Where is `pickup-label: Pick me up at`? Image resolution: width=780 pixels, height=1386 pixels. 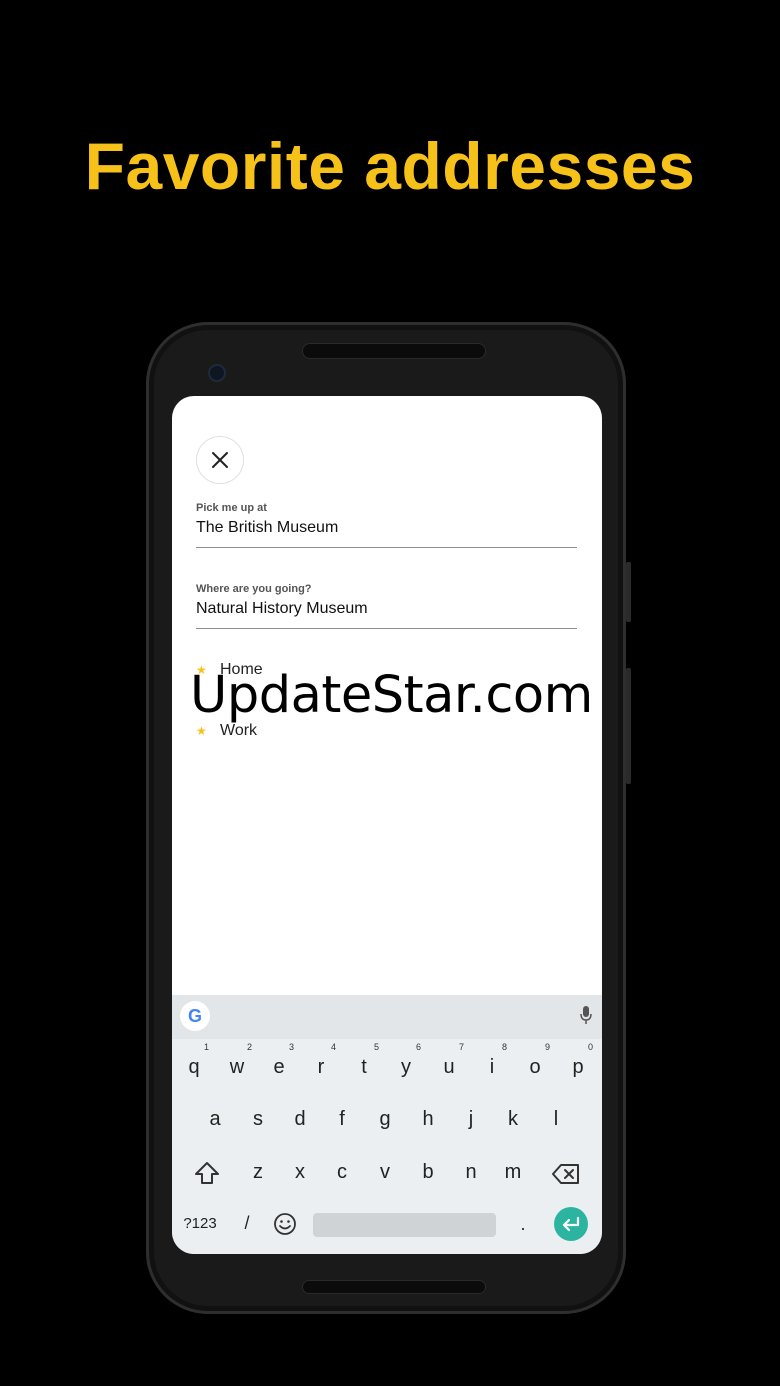 pickup-label: Pick me up at is located at coordinates (231, 508).